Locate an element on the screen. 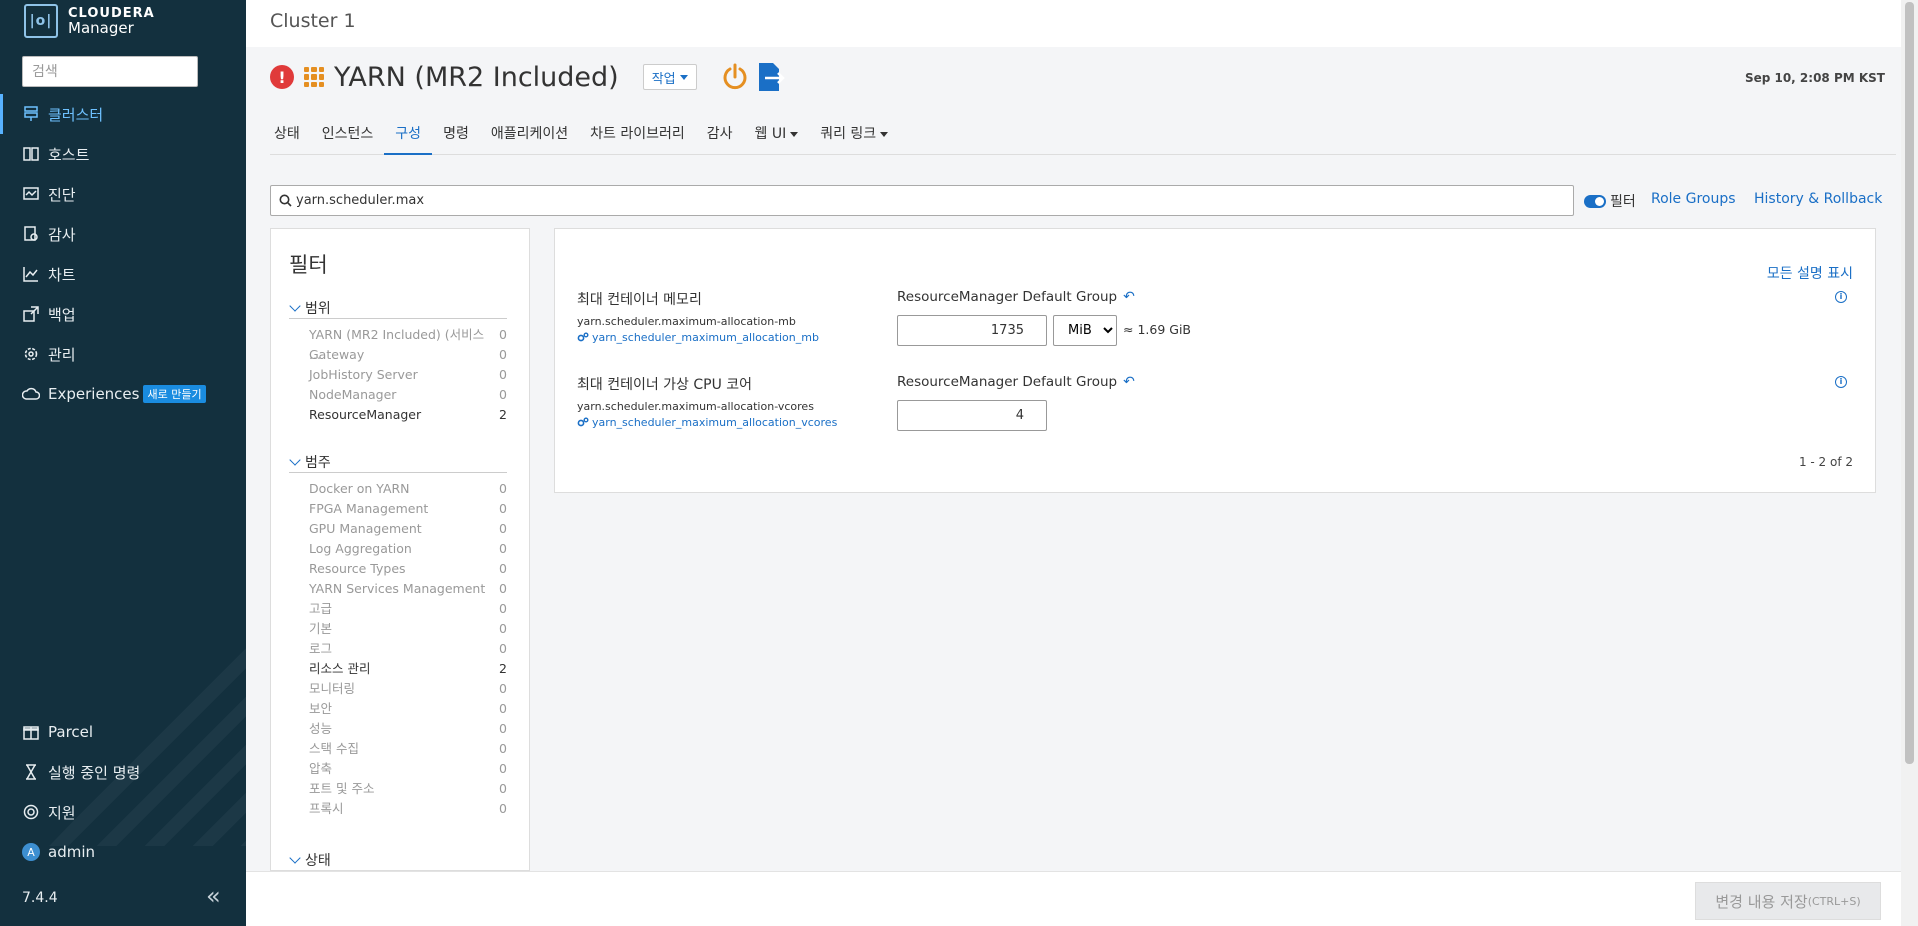 Image resolution: width=1918 pixels, height=926 pixels. filter-item: 모니터링 0 is located at coordinates (398, 689).